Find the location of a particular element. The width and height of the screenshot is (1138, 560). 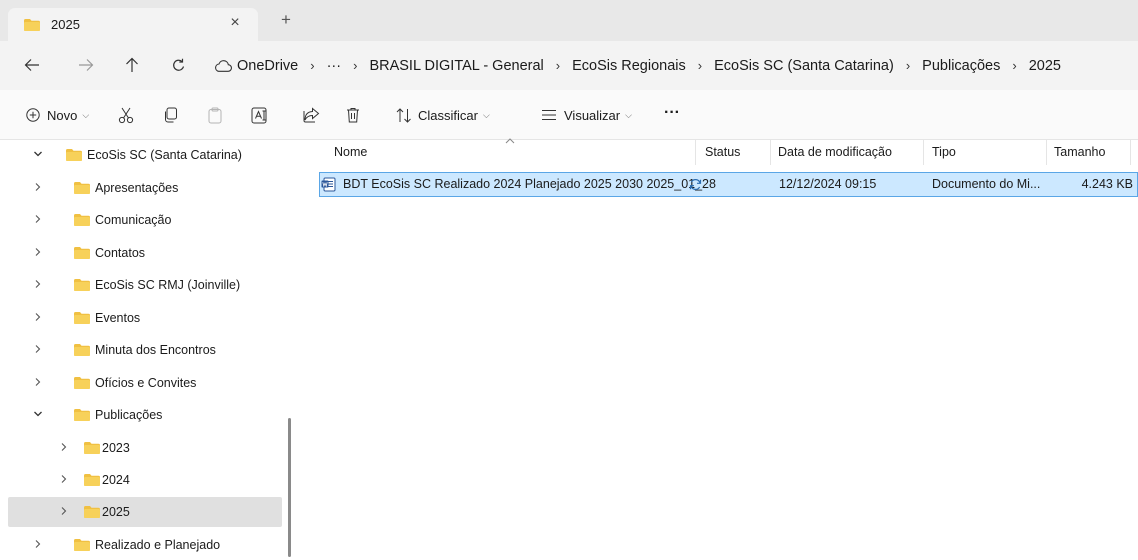

nav-item-apresentacoes: Apresentações is located at coordinates (145, 188).